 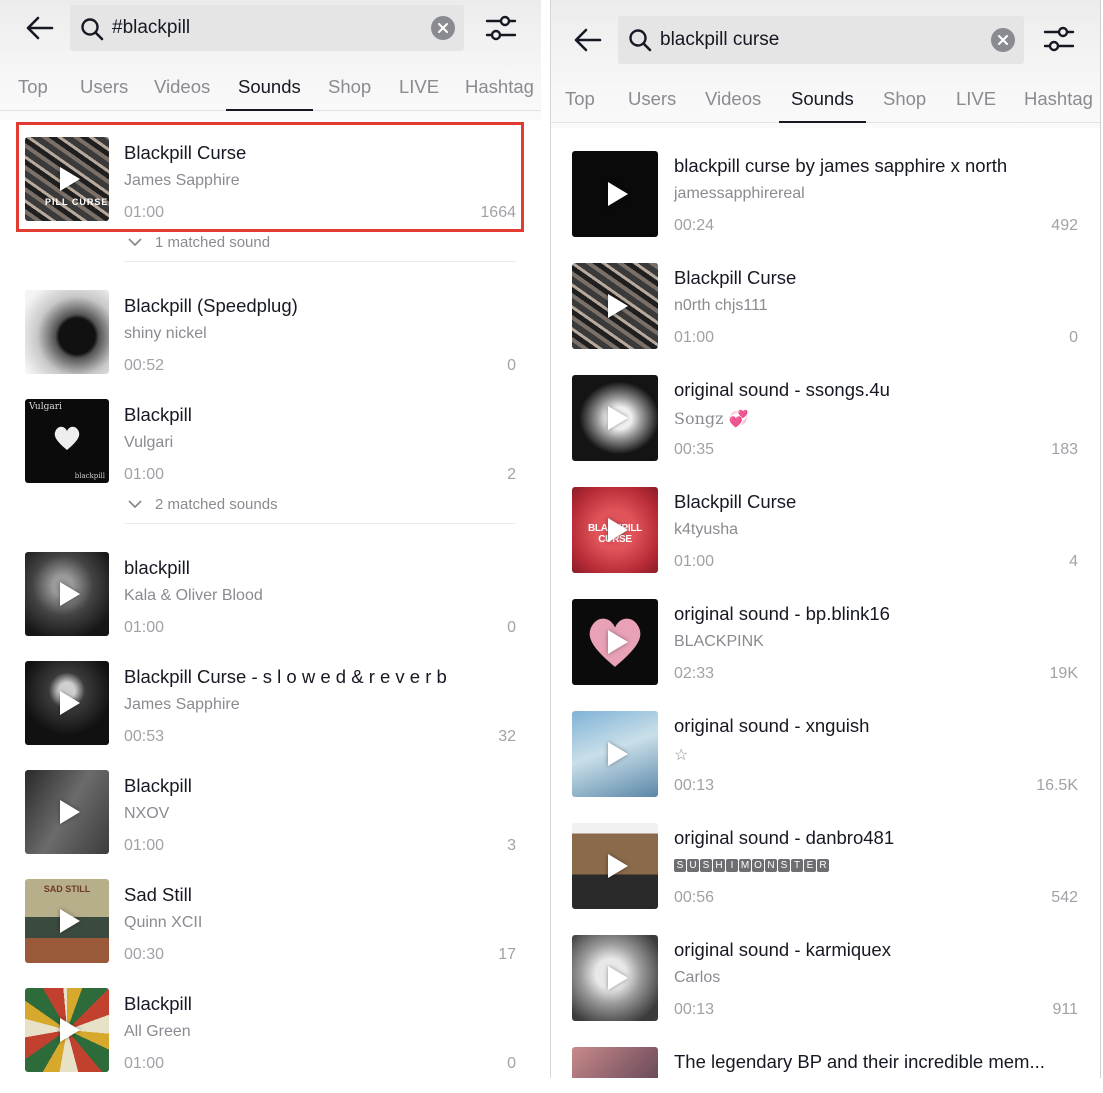 I want to click on cover-text: PILL CURSE, so click(x=77, y=202).